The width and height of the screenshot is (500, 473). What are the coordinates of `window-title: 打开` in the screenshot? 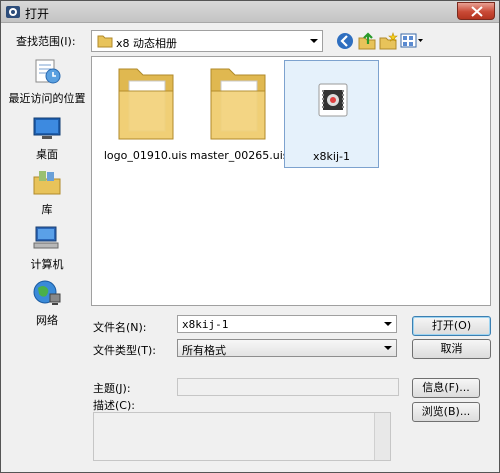 It's located at (37, 14).